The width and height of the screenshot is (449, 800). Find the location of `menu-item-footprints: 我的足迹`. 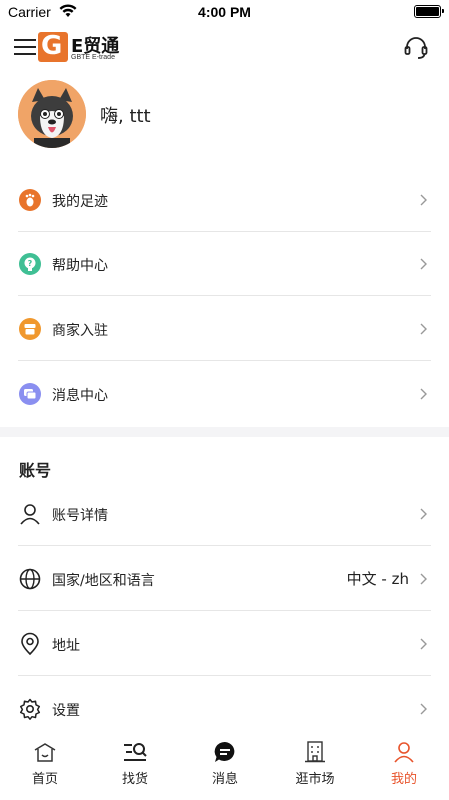

menu-item-footprints: 我的足迹 is located at coordinates (224, 200).